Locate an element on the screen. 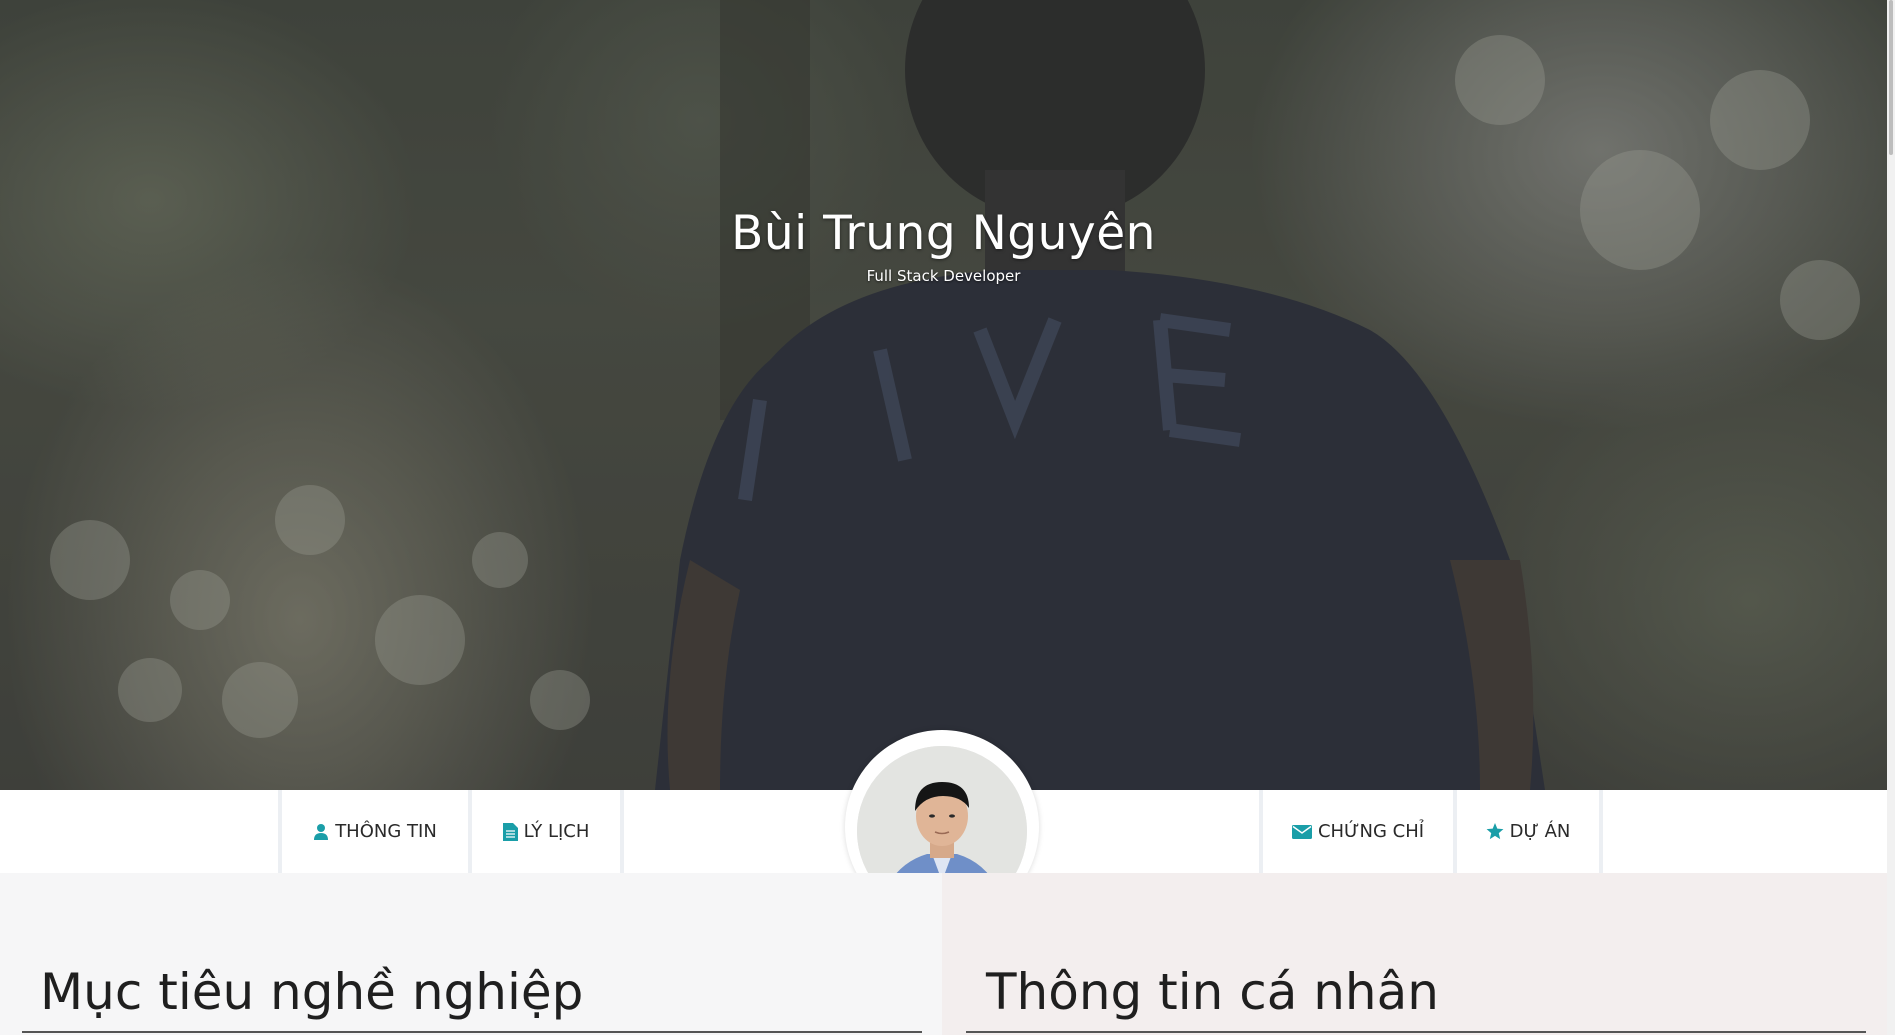 Image resolution: width=1895 pixels, height=1035 pixels. career-goal-title: Mục tiêu nghề nghiệp is located at coordinates (312, 992).